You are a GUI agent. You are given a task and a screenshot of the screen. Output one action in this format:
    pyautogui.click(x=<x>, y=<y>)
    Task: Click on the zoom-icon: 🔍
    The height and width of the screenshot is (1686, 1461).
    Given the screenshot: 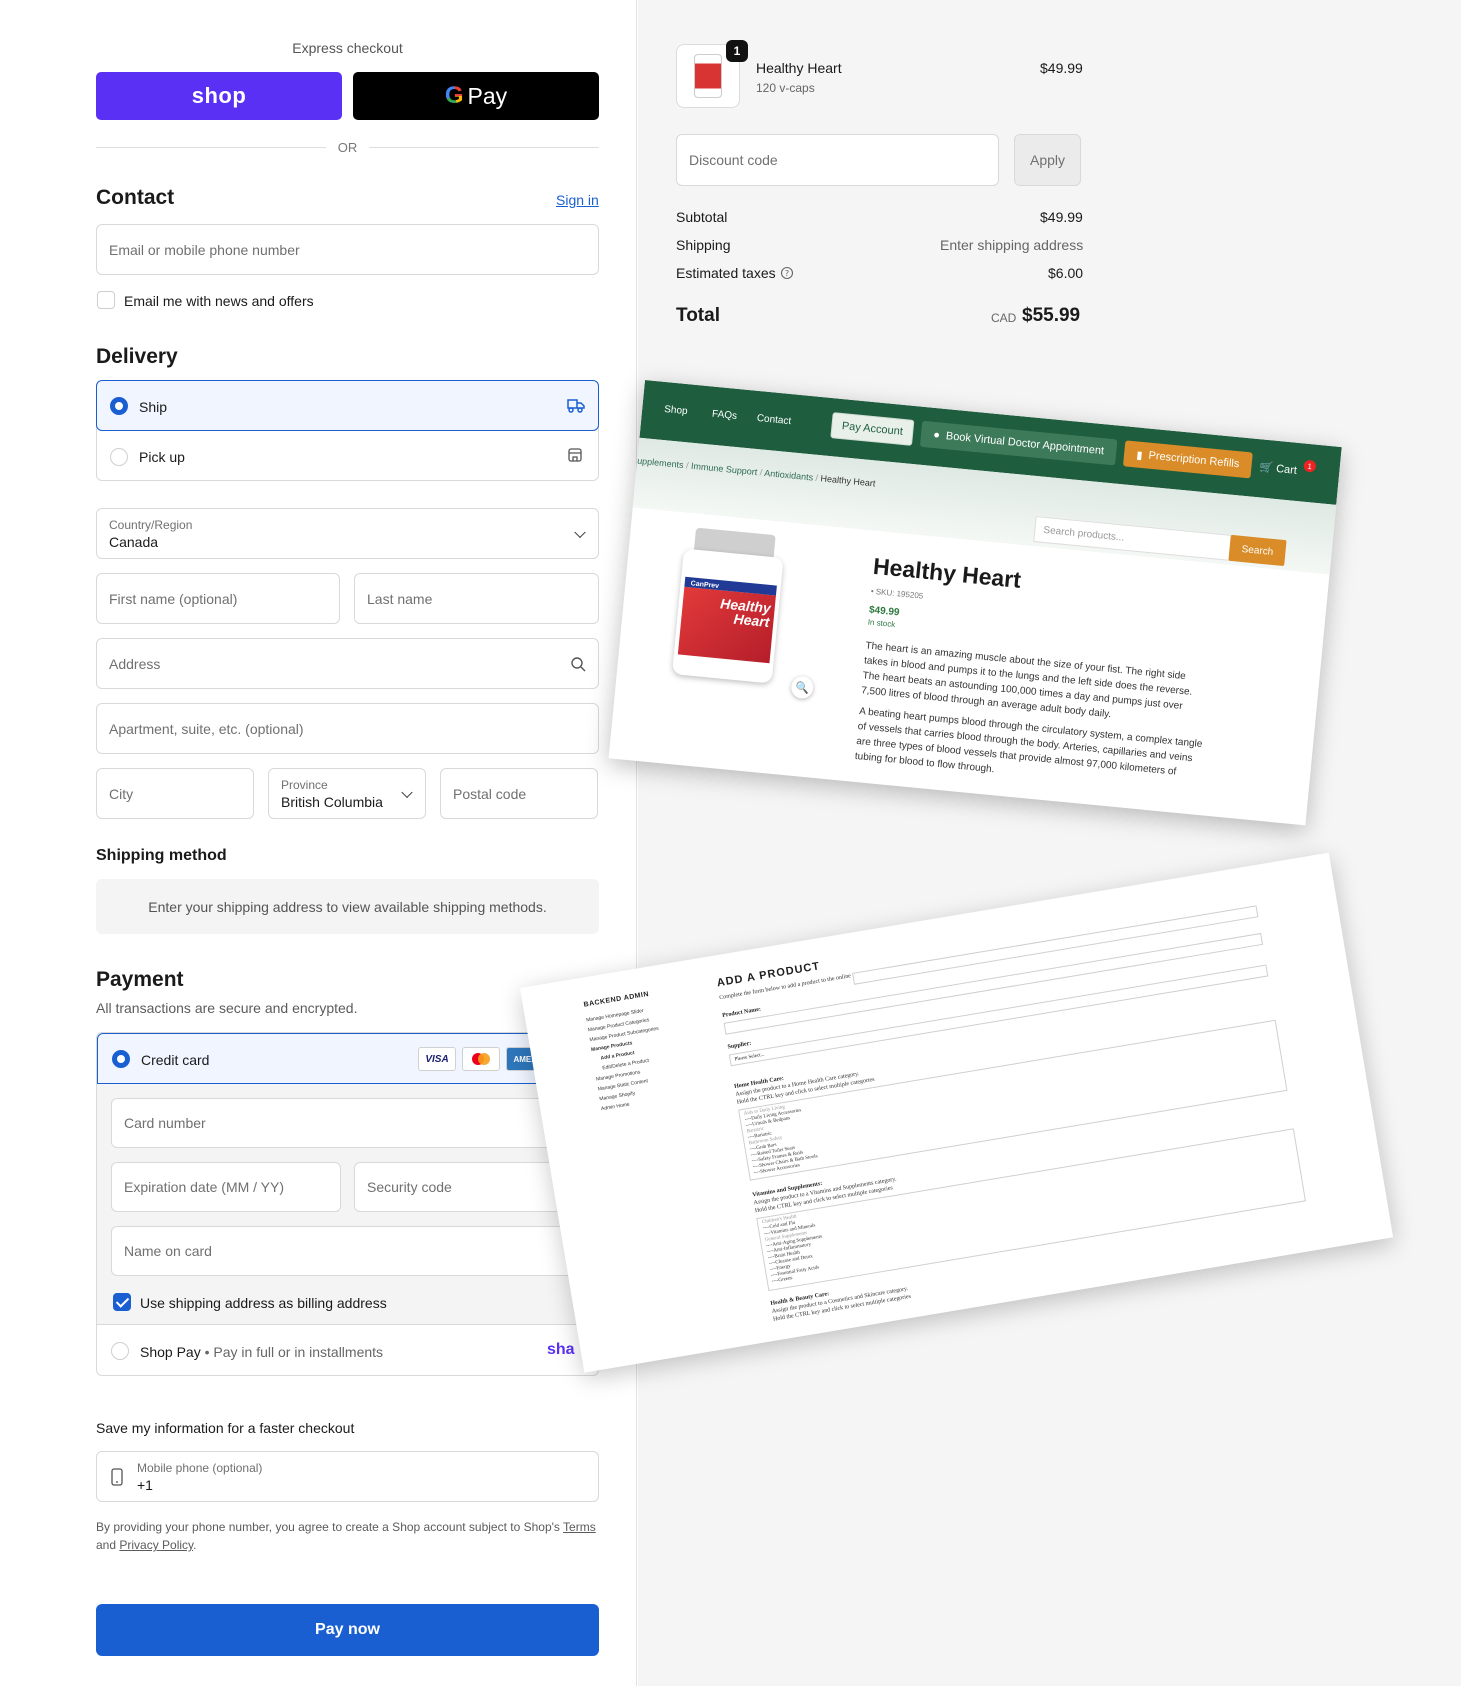 What is the action you would take?
    pyautogui.click(x=802, y=687)
    